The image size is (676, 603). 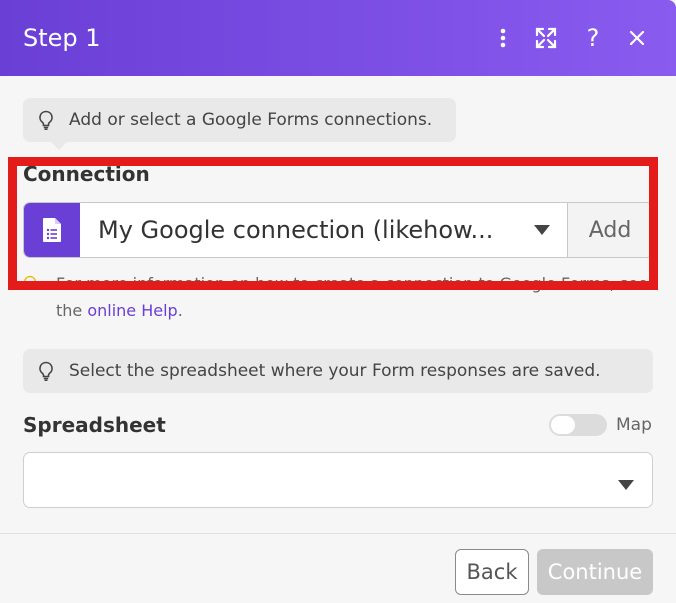 I want to click on online-help-link: online Help, so click(x=132, y=310).